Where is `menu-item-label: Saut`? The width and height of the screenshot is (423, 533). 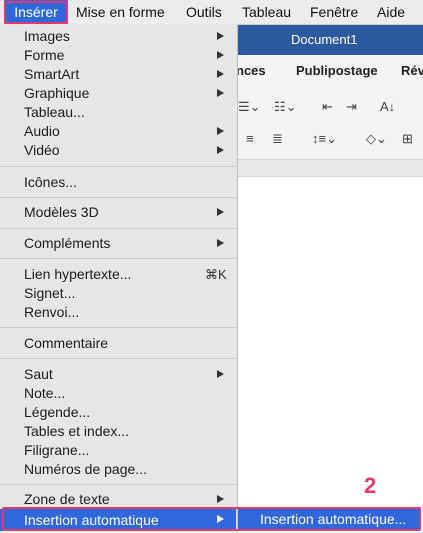
menu-item-label: Saut is located at coordinates (38, 374).